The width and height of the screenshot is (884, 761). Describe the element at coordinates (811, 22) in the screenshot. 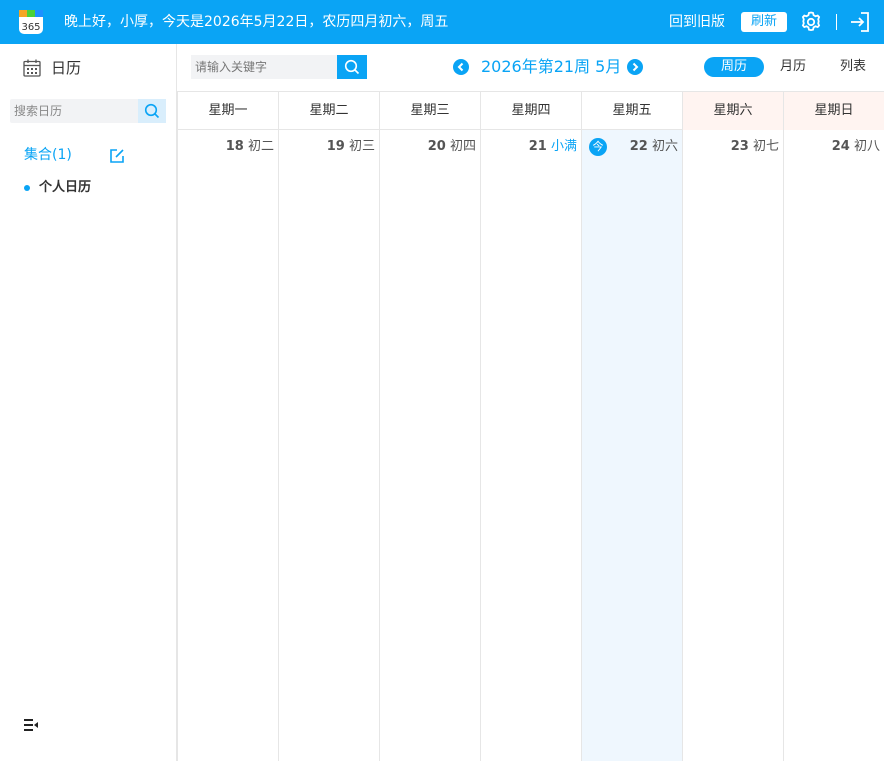

I see `gear-icon` at that location.